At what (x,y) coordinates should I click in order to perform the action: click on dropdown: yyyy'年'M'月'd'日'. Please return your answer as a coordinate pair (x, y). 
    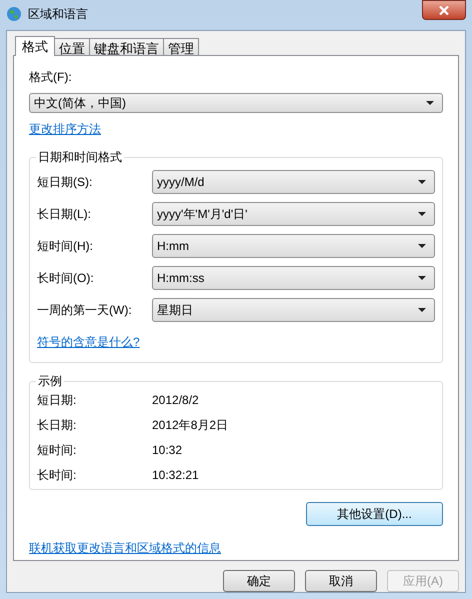
    Looking at the image, I should click on (293, 214).